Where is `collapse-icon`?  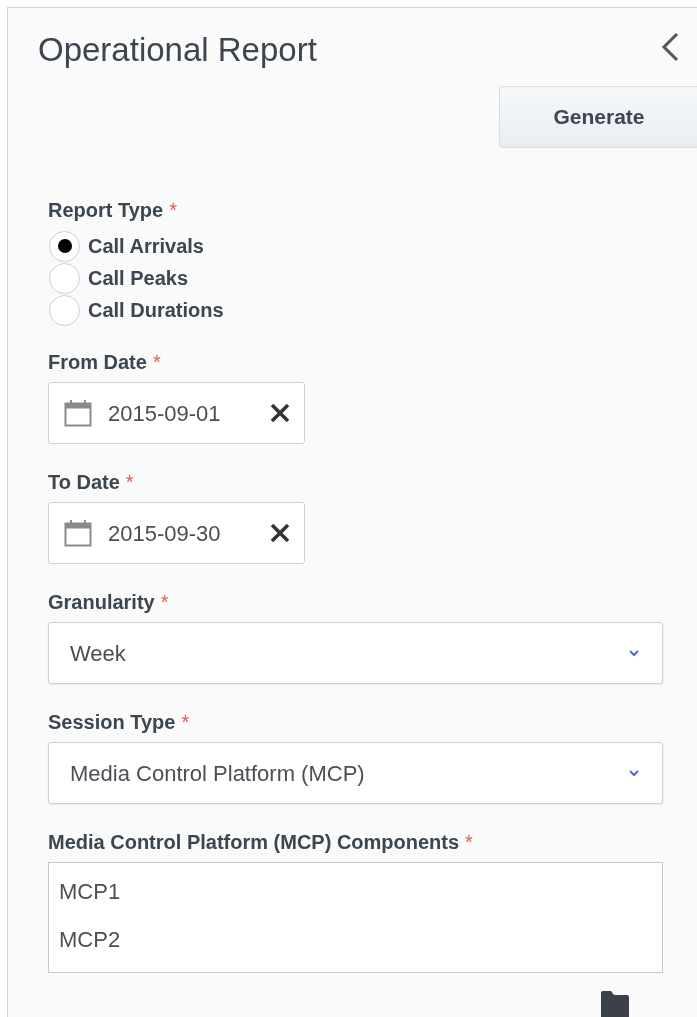 collapse-icon is located at coordinates (670, 47).